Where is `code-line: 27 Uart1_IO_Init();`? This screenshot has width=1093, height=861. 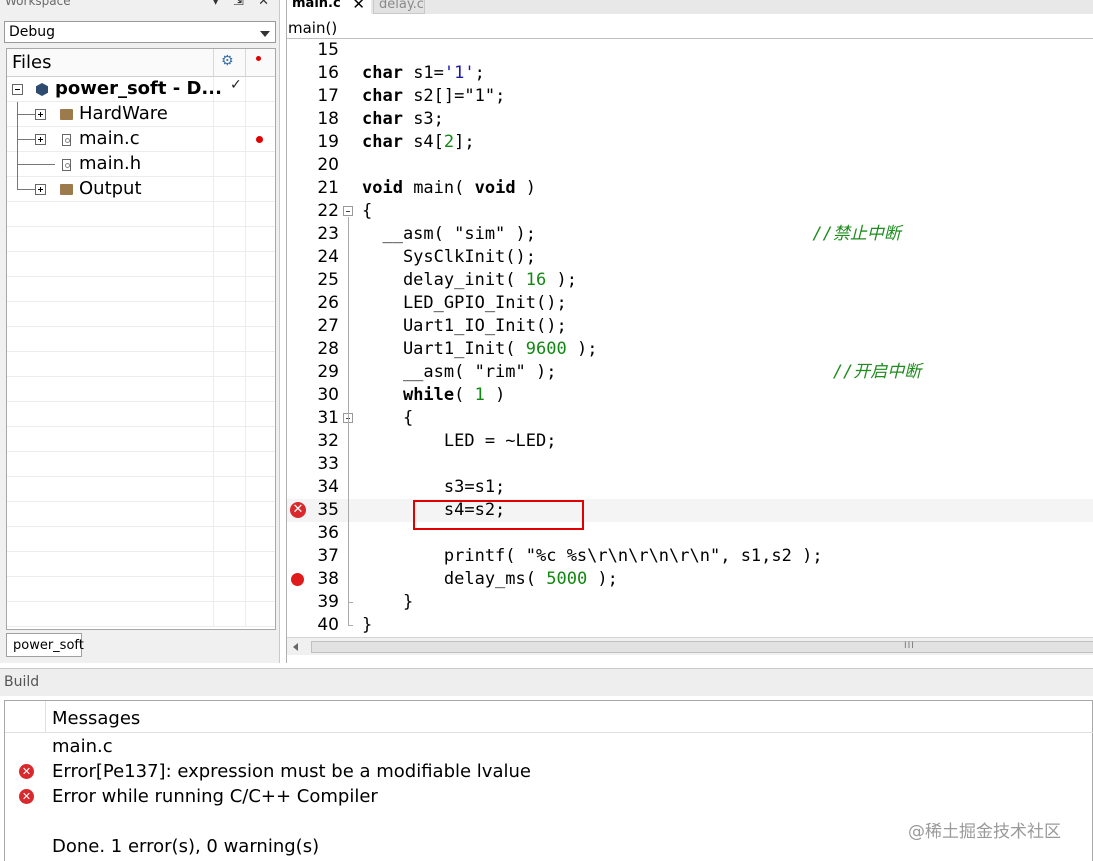
code-line: 27 Uart1_IO_Init(); is located at coordinates (690, 326).